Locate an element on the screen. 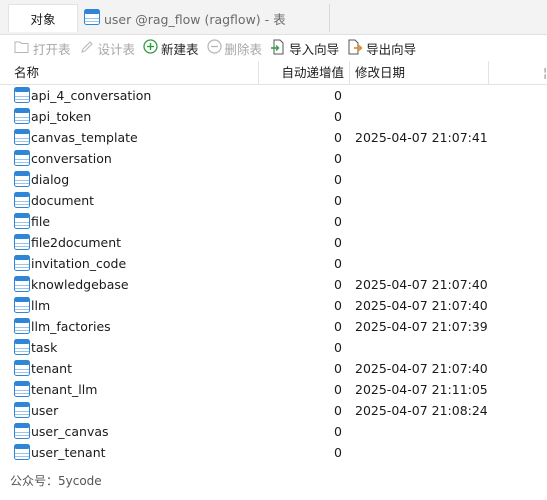 The image size is (547, 500). table-name: document is located at coordinates (63, 200).